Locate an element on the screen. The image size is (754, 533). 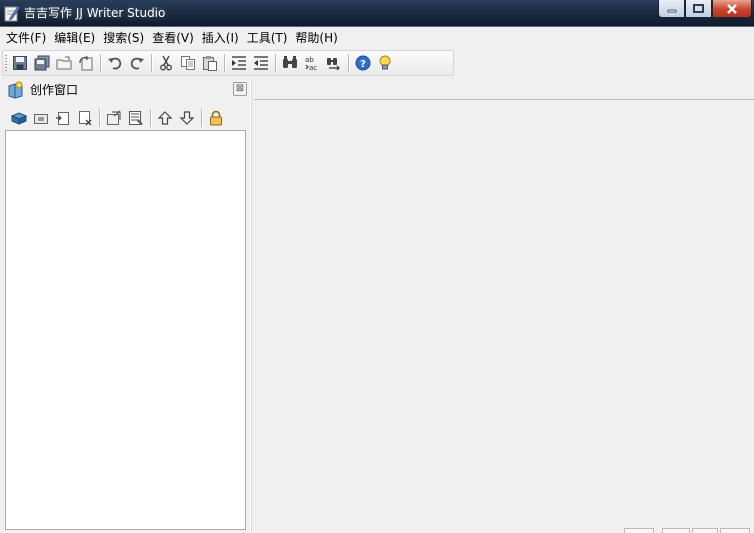
undo-icon is located at coordinates (115, 63).